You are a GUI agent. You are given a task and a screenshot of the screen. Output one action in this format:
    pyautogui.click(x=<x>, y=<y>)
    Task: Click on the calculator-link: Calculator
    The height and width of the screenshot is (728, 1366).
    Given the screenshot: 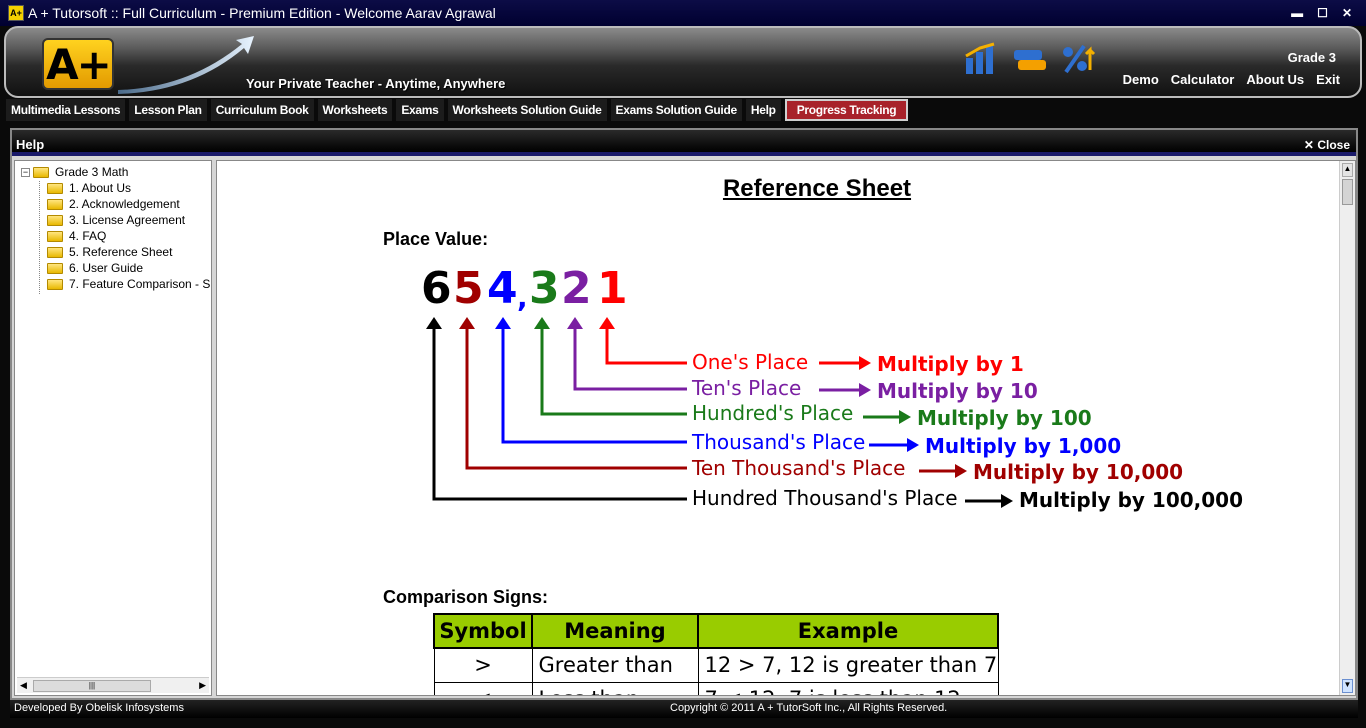 What is the action you would take?
    pyautogui.click(x=1203, y=79)
    